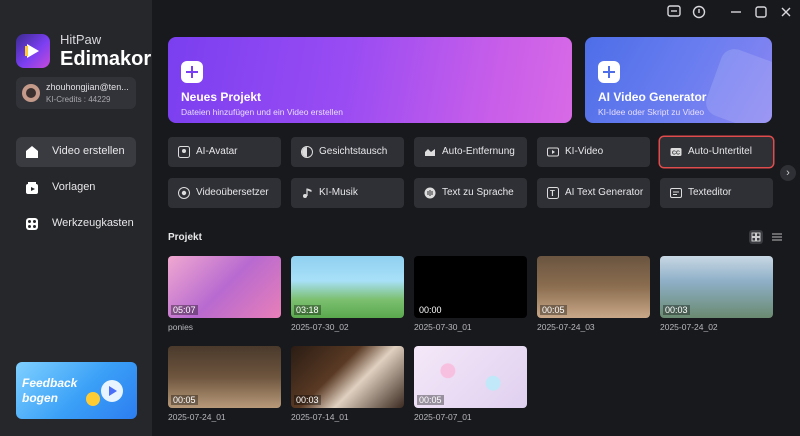 This screenshot has width=800, height=436. I want to click on home-icon, so click(32, 152).